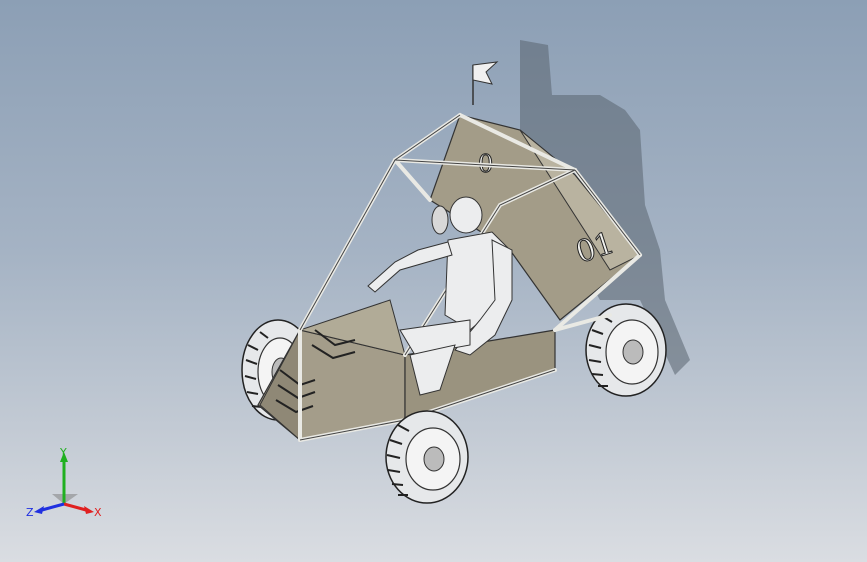 The width and height of the screenshot is (867, 562). What do you see at coordinates (485, 83) in the screenshot?
I see `safety-flag` at bounding box center [485, 83].